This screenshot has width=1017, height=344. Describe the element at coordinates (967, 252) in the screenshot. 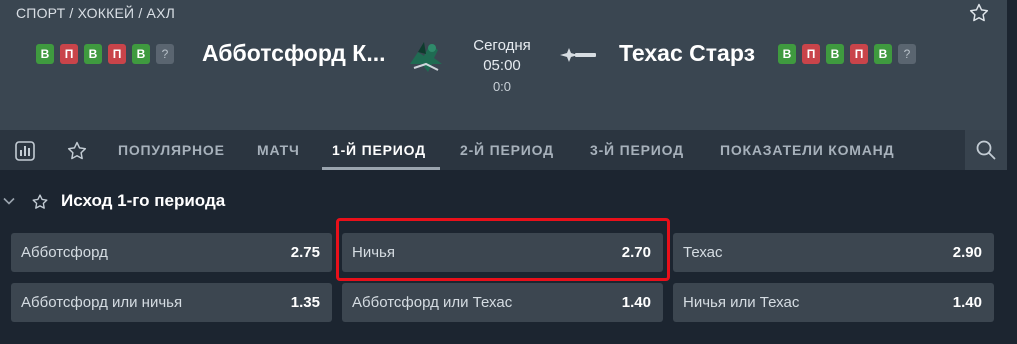

I see `odd-value: 2.90` at that location.